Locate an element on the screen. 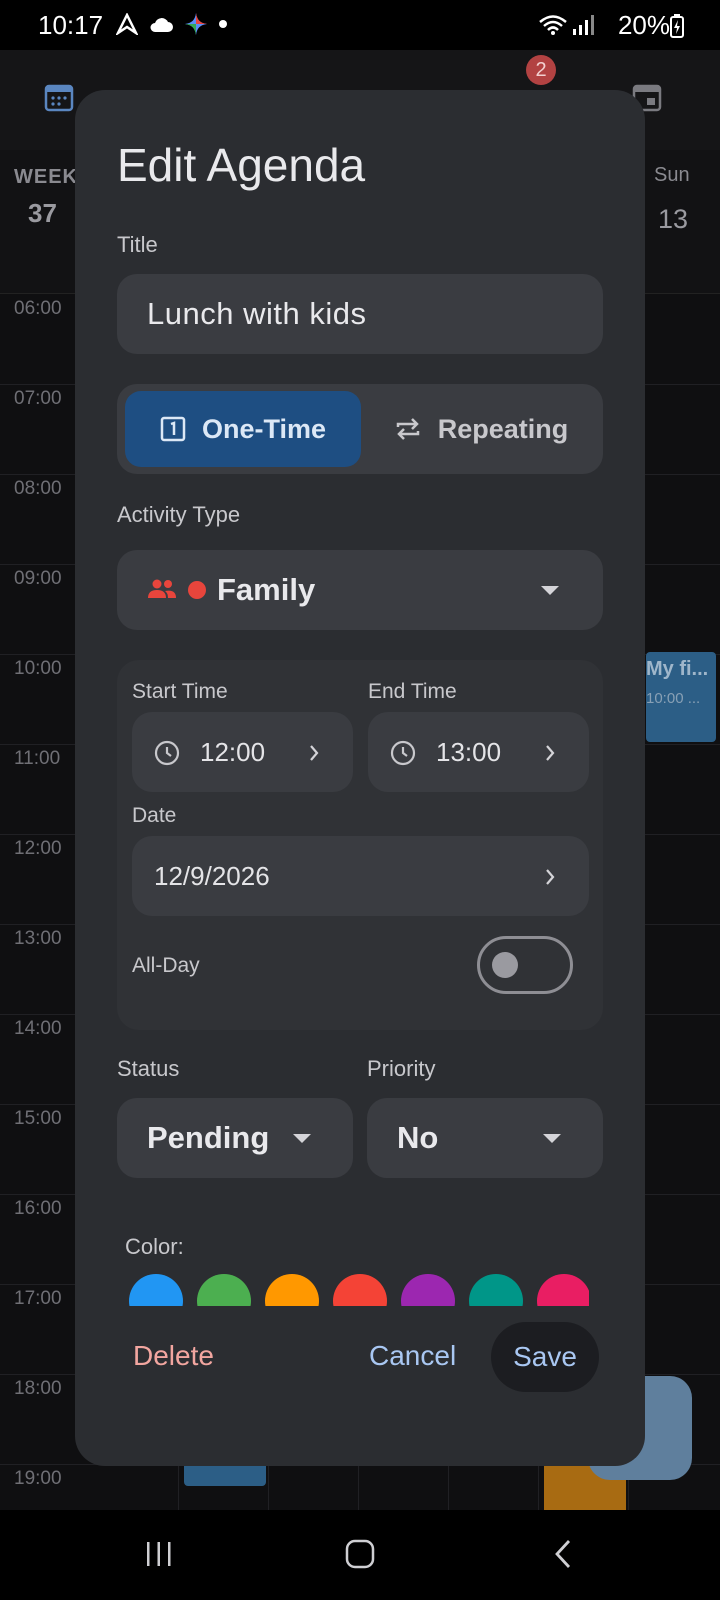 This screenshot has width=720, height=1600. date-label: Date is located at coordinates (154, 815).